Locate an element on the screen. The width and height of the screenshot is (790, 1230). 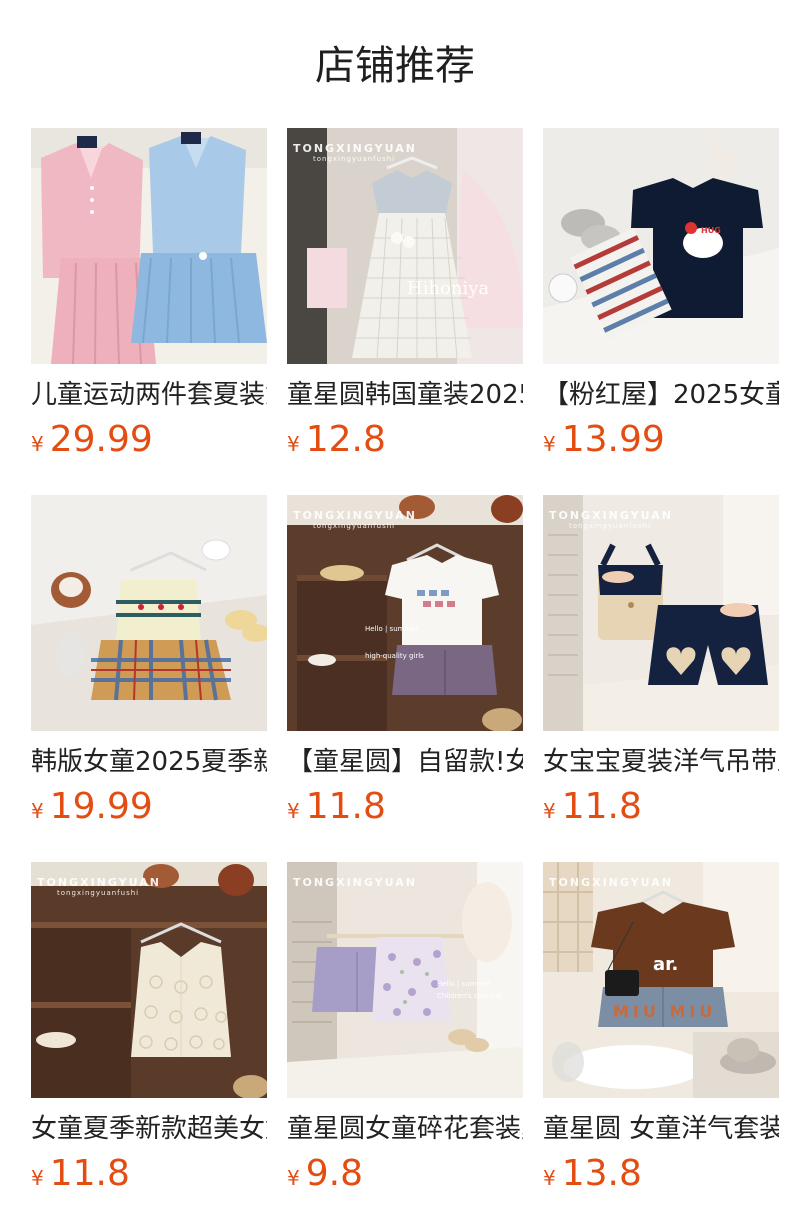
product-price: ¥19.99 is located at coordinates (149, 807).